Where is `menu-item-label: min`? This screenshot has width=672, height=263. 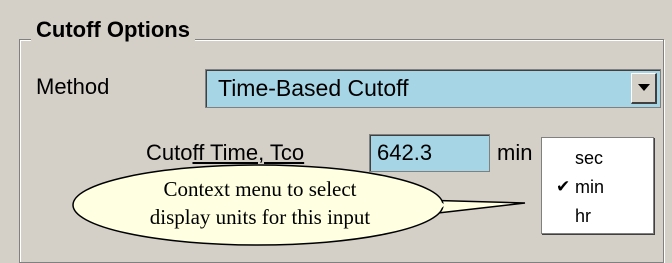
menu-item-label: min is located at coordinates (590, 187).